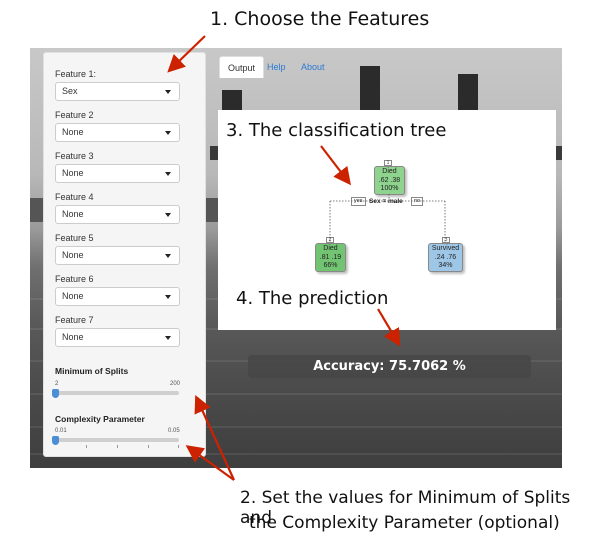  What do you see at coordinates (389, 327) in the screenshot?
I see `arrow-to-prediction` at bounding box center [389, 327].